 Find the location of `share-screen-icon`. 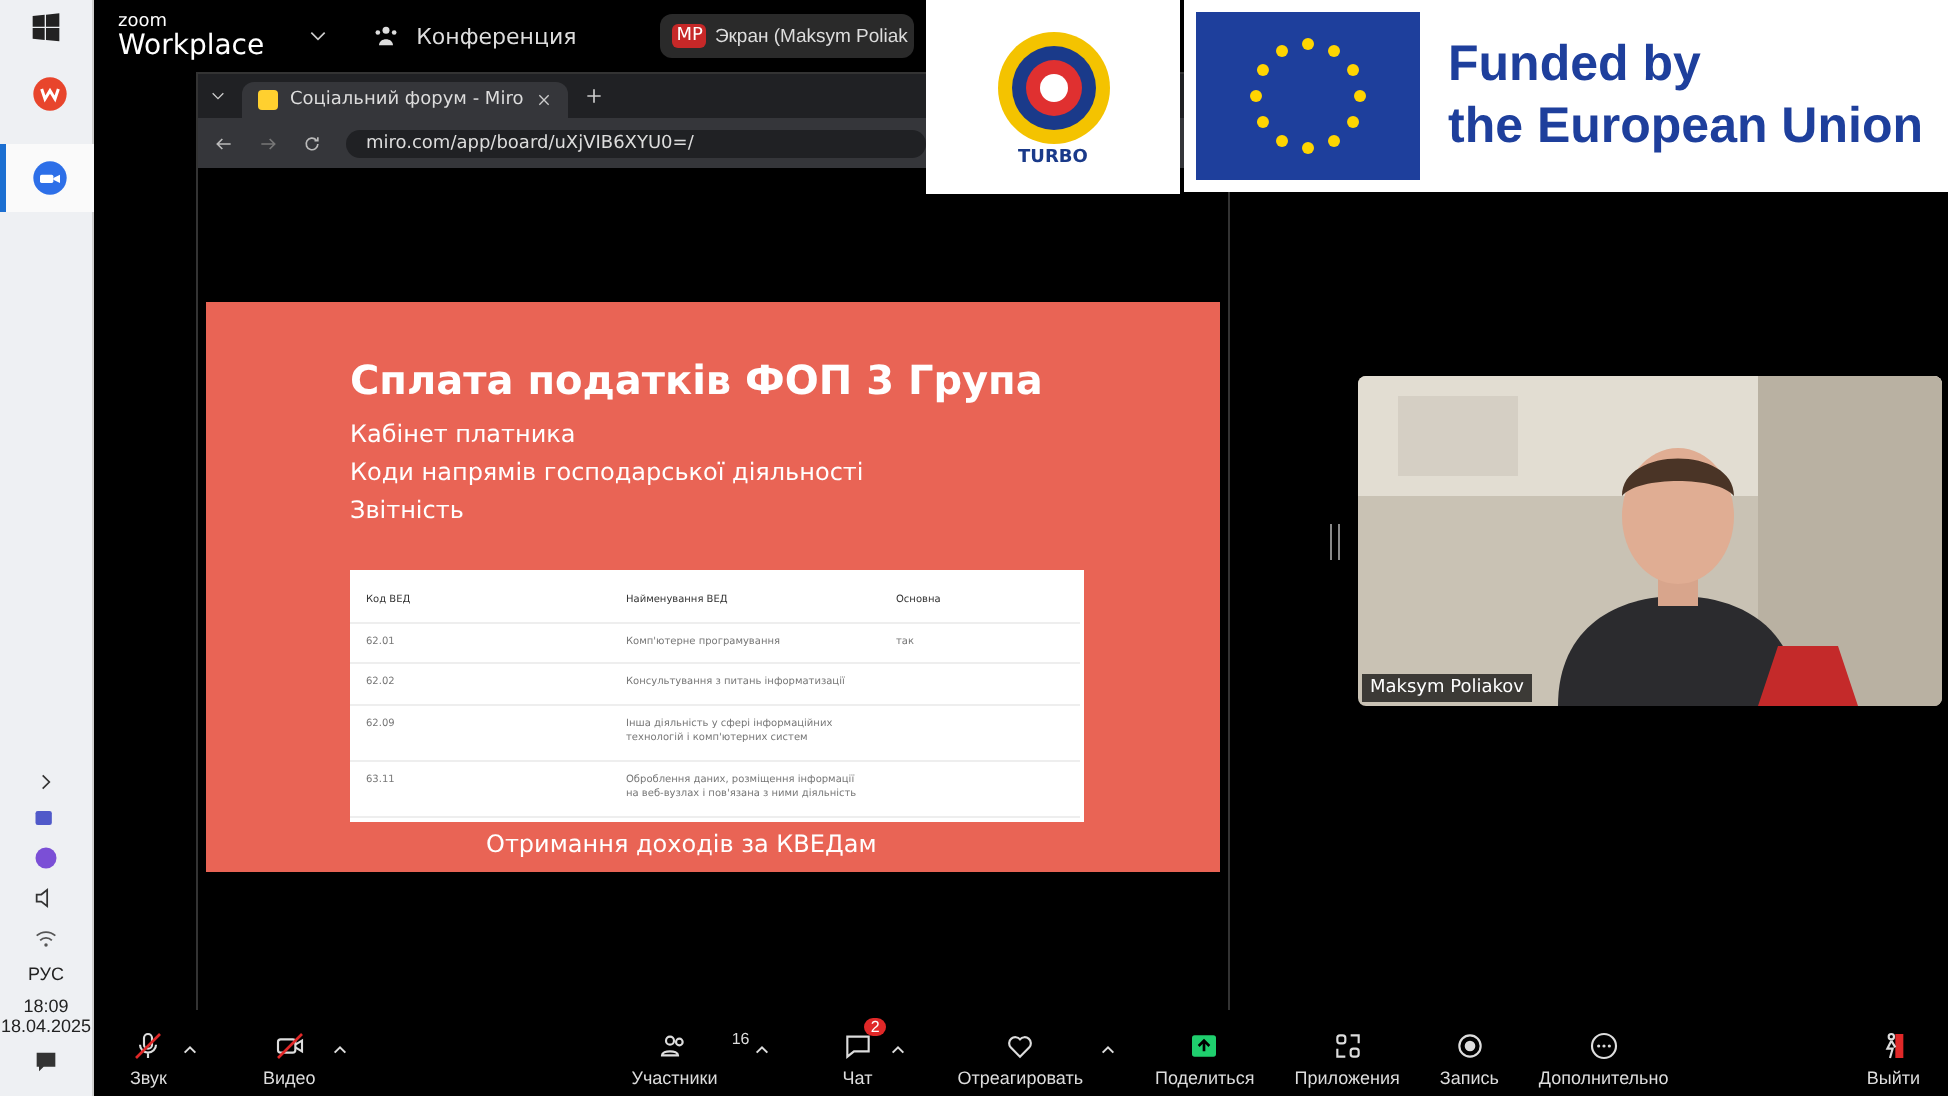

share-screen-icon is located at coordinates (1204, 1046).